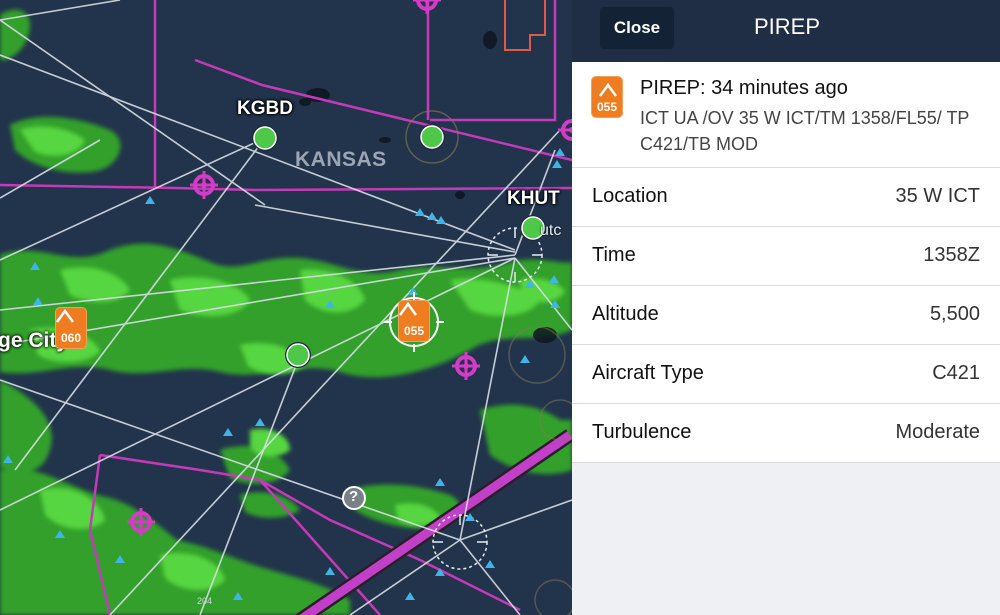 This screenshot has width=1000, height=615. Describe the element at coordinates (533, 199) in the screenshot. I see `airport-label-khut: KHUT` at that location.